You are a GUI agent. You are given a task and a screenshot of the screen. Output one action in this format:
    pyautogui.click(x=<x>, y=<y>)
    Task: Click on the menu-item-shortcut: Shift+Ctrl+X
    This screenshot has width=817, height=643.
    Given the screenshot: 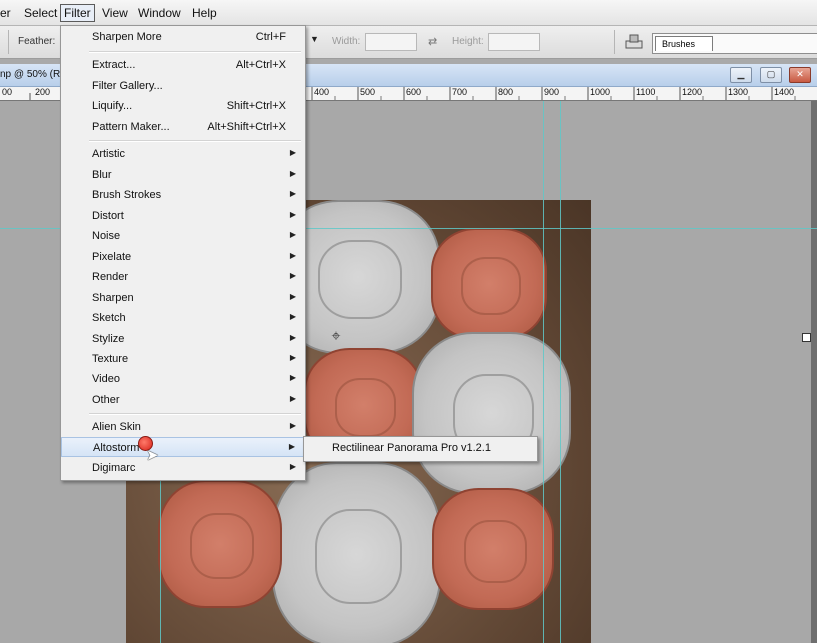 What is the action you would take?
    pyautogui.click(x=256, y=106)
    